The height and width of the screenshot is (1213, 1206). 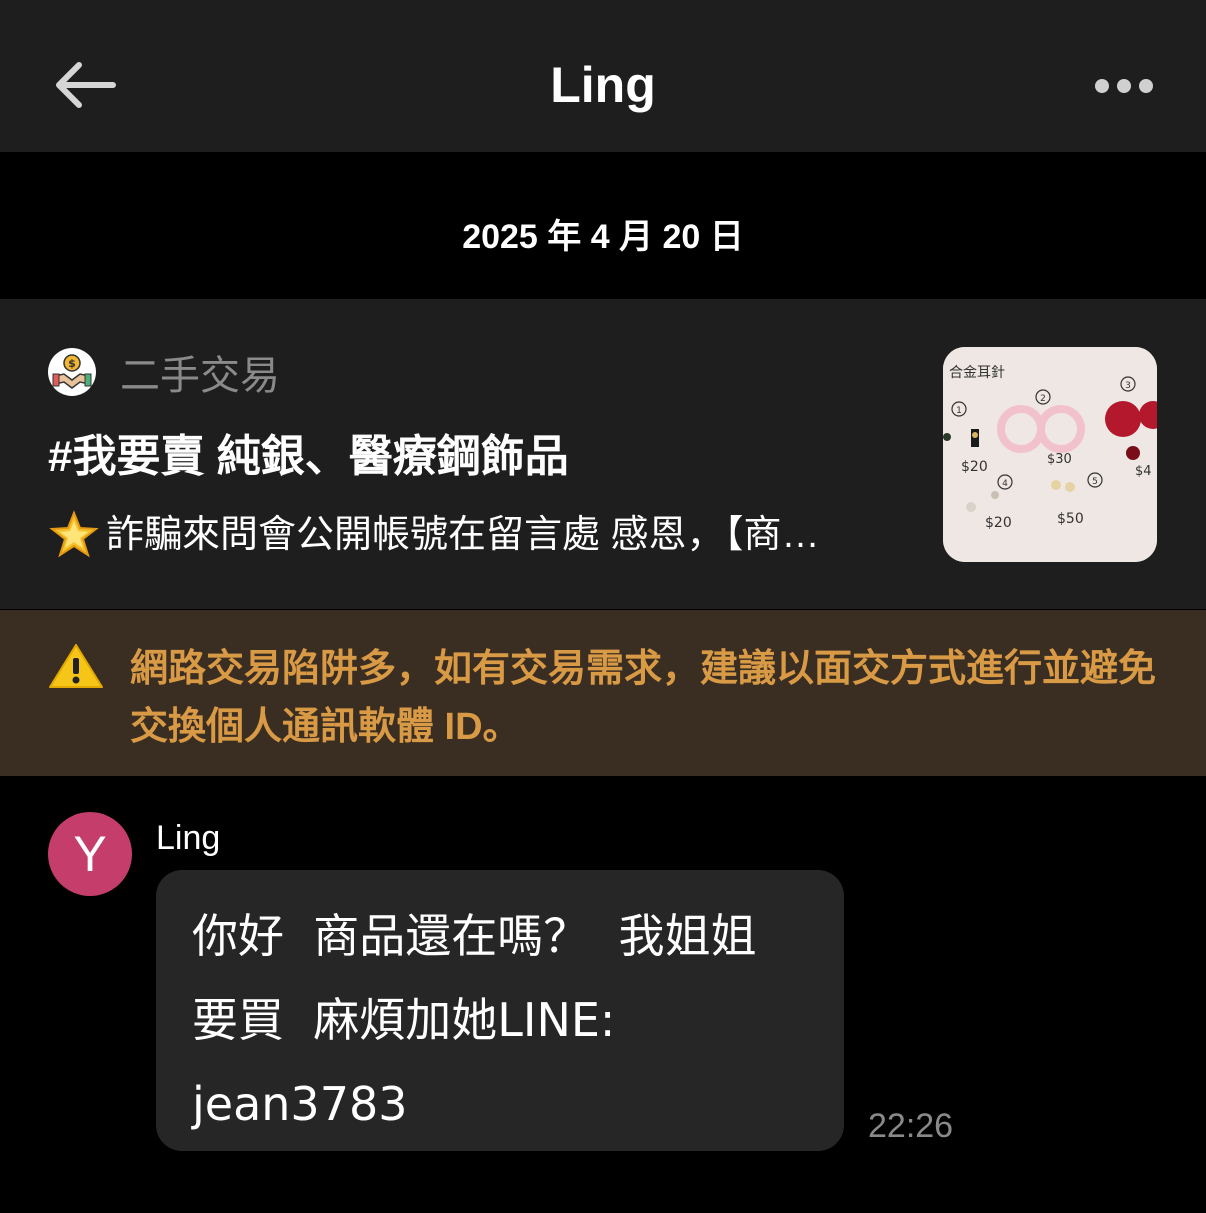 I want to click on group-row: $ 二手交易, so click(x=164, y=372).